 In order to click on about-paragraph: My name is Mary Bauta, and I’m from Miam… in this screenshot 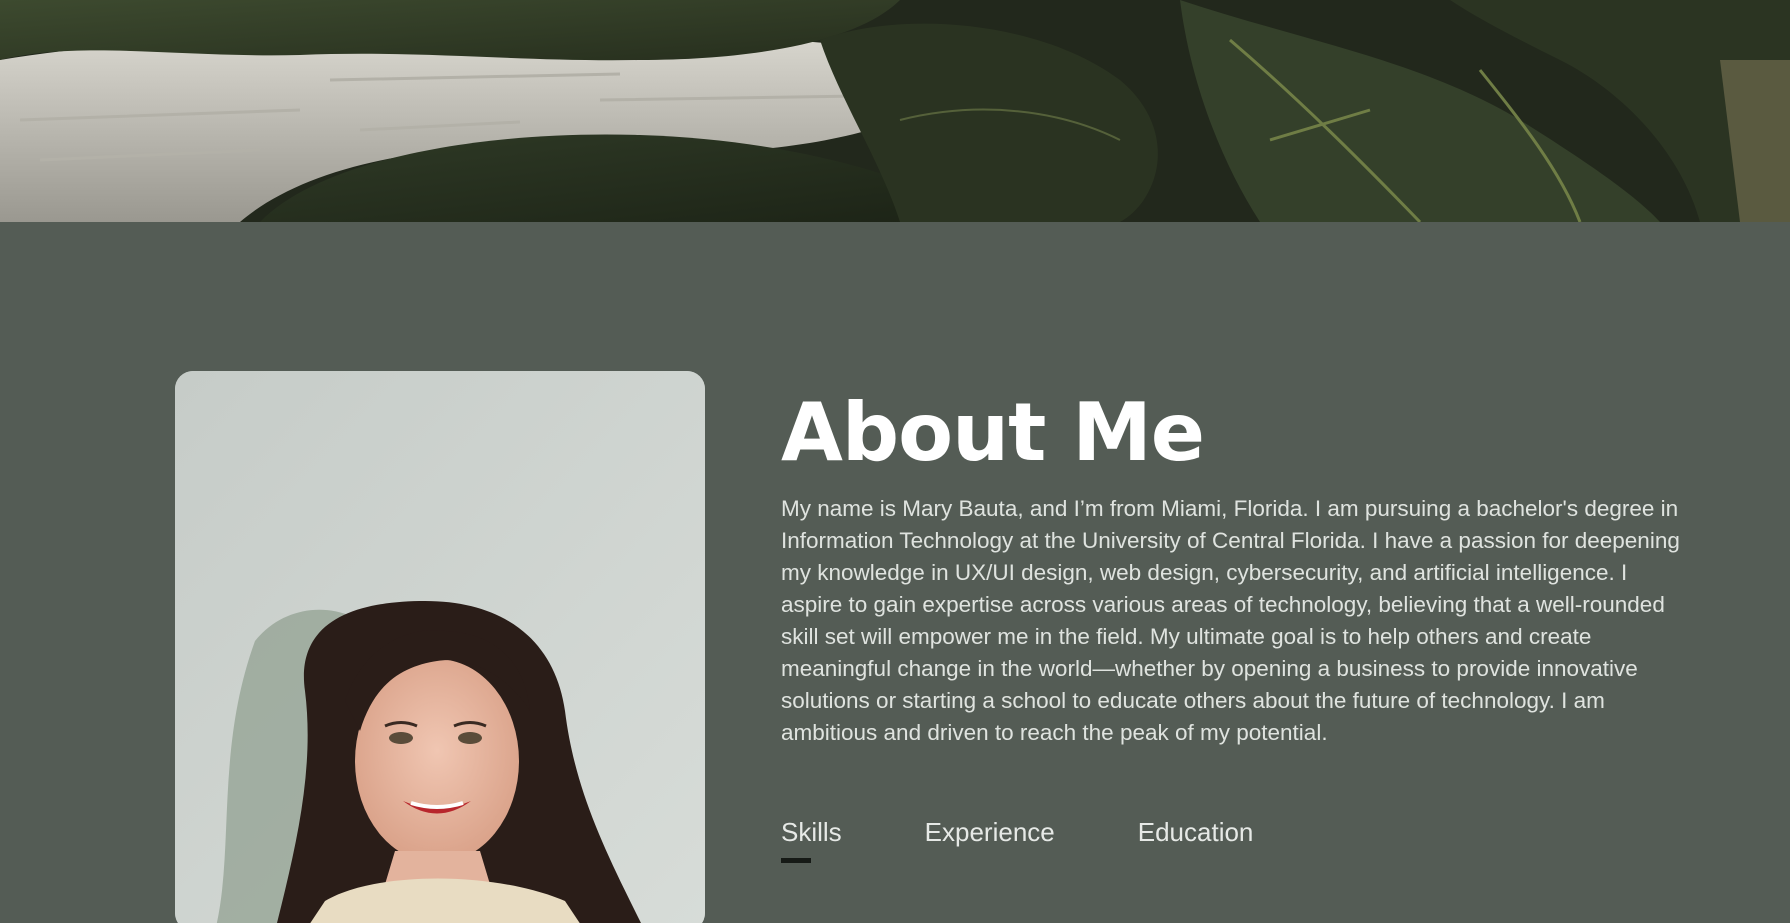, I will do `click(1230, 620)`.